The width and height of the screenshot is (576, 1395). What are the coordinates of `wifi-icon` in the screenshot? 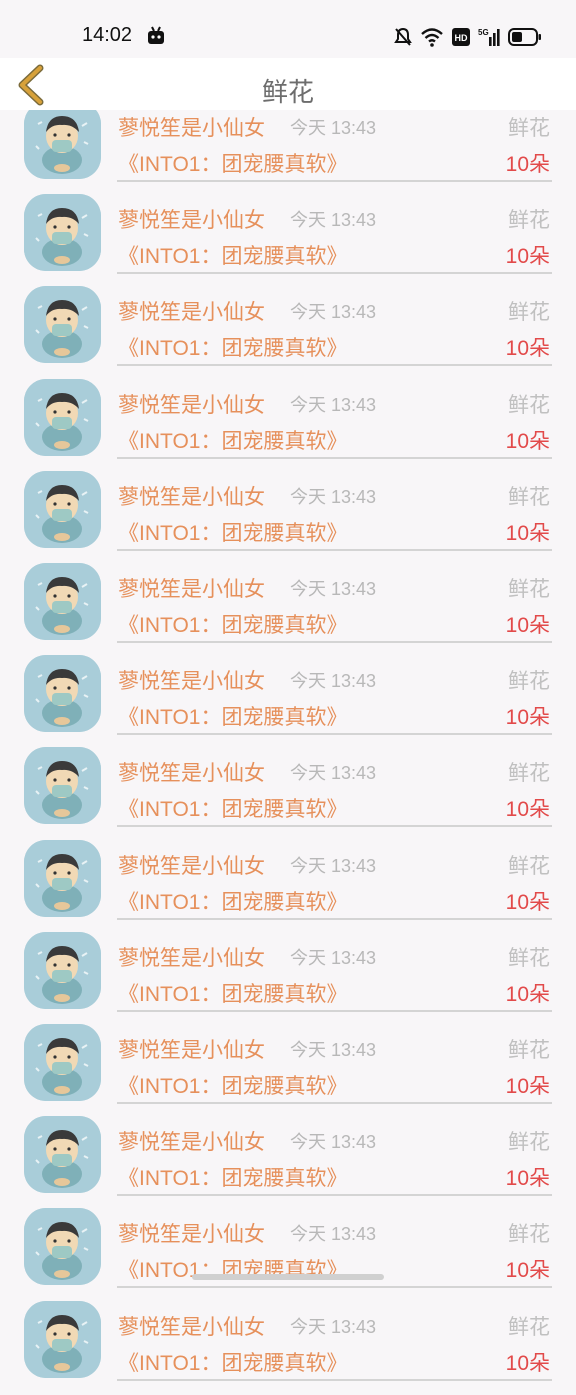 It's located at (432, 37).